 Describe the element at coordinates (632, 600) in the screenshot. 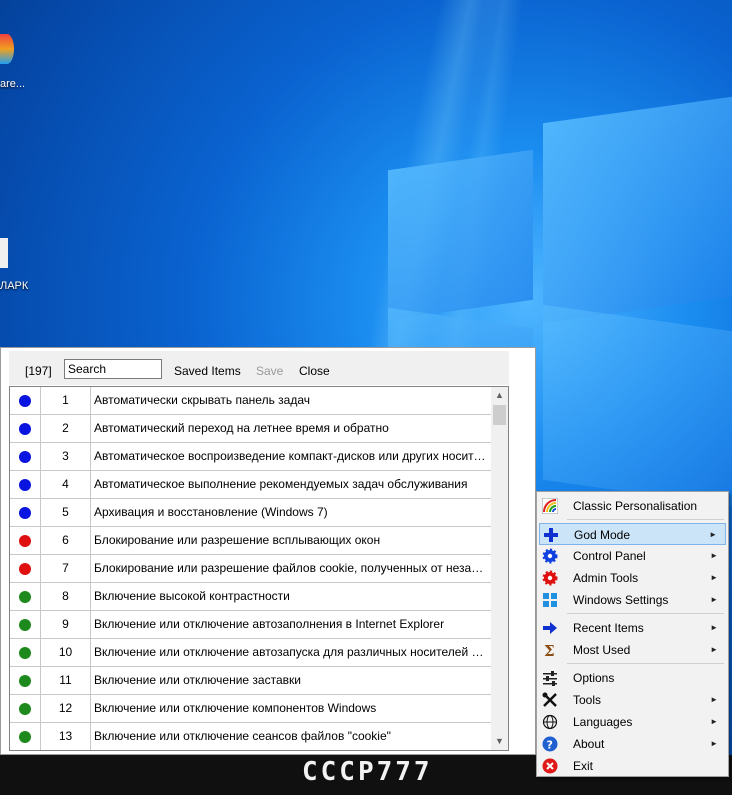

I see `menu-item-windows-settings: Windows Settings ►` at that location.